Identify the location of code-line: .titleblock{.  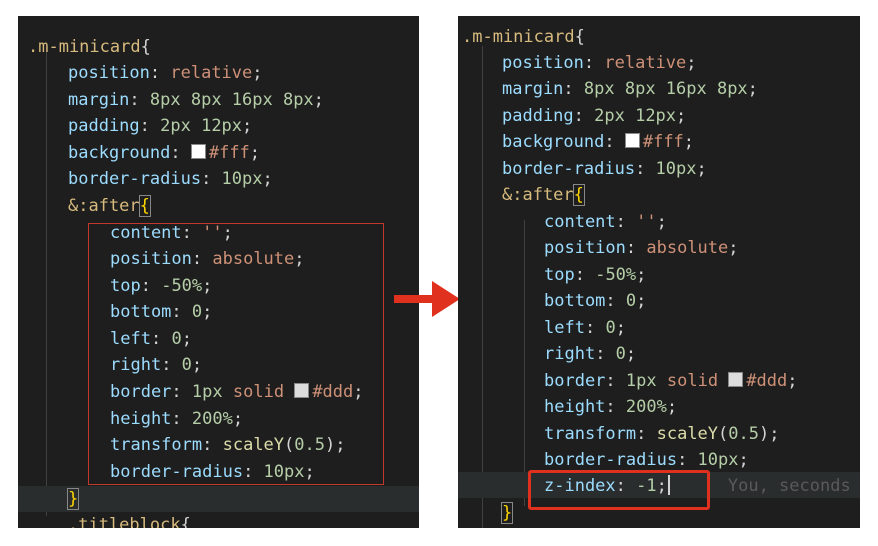
(129, 520).